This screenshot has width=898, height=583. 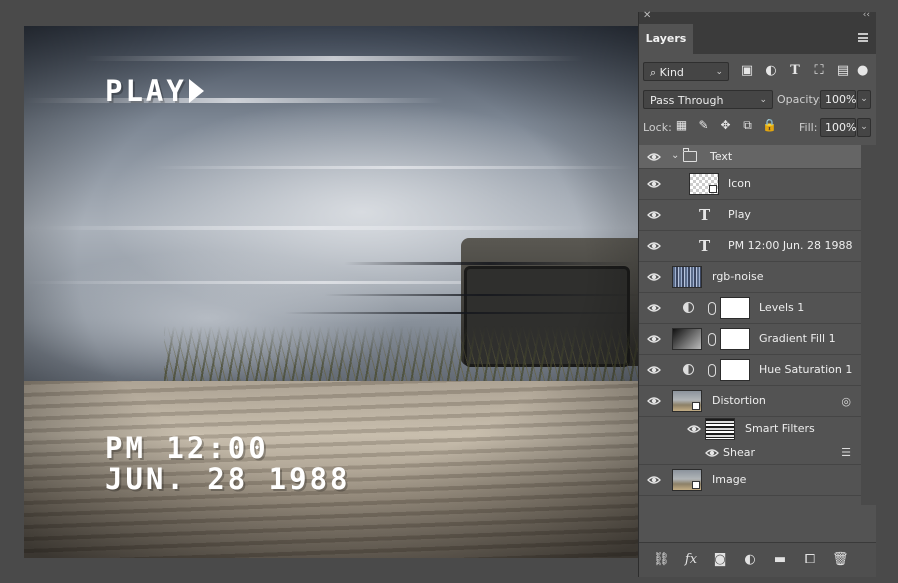 I want to click on layer-row-shear-filter: Shear ☰, so click(x=750, y=453).